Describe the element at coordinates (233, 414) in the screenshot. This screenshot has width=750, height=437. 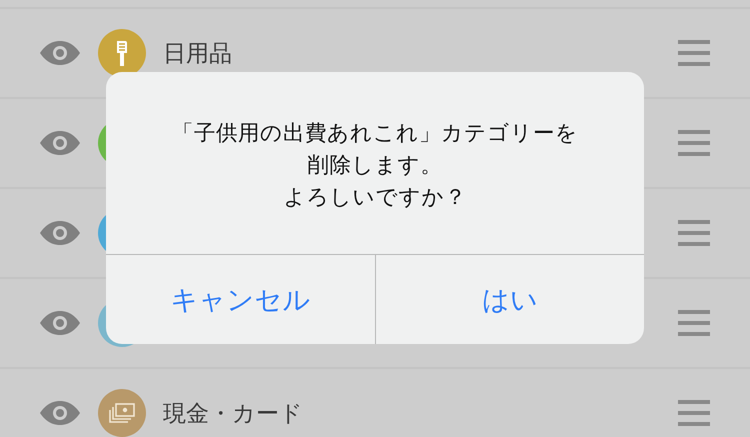
I see `category-name: 現金・カード` at that location.